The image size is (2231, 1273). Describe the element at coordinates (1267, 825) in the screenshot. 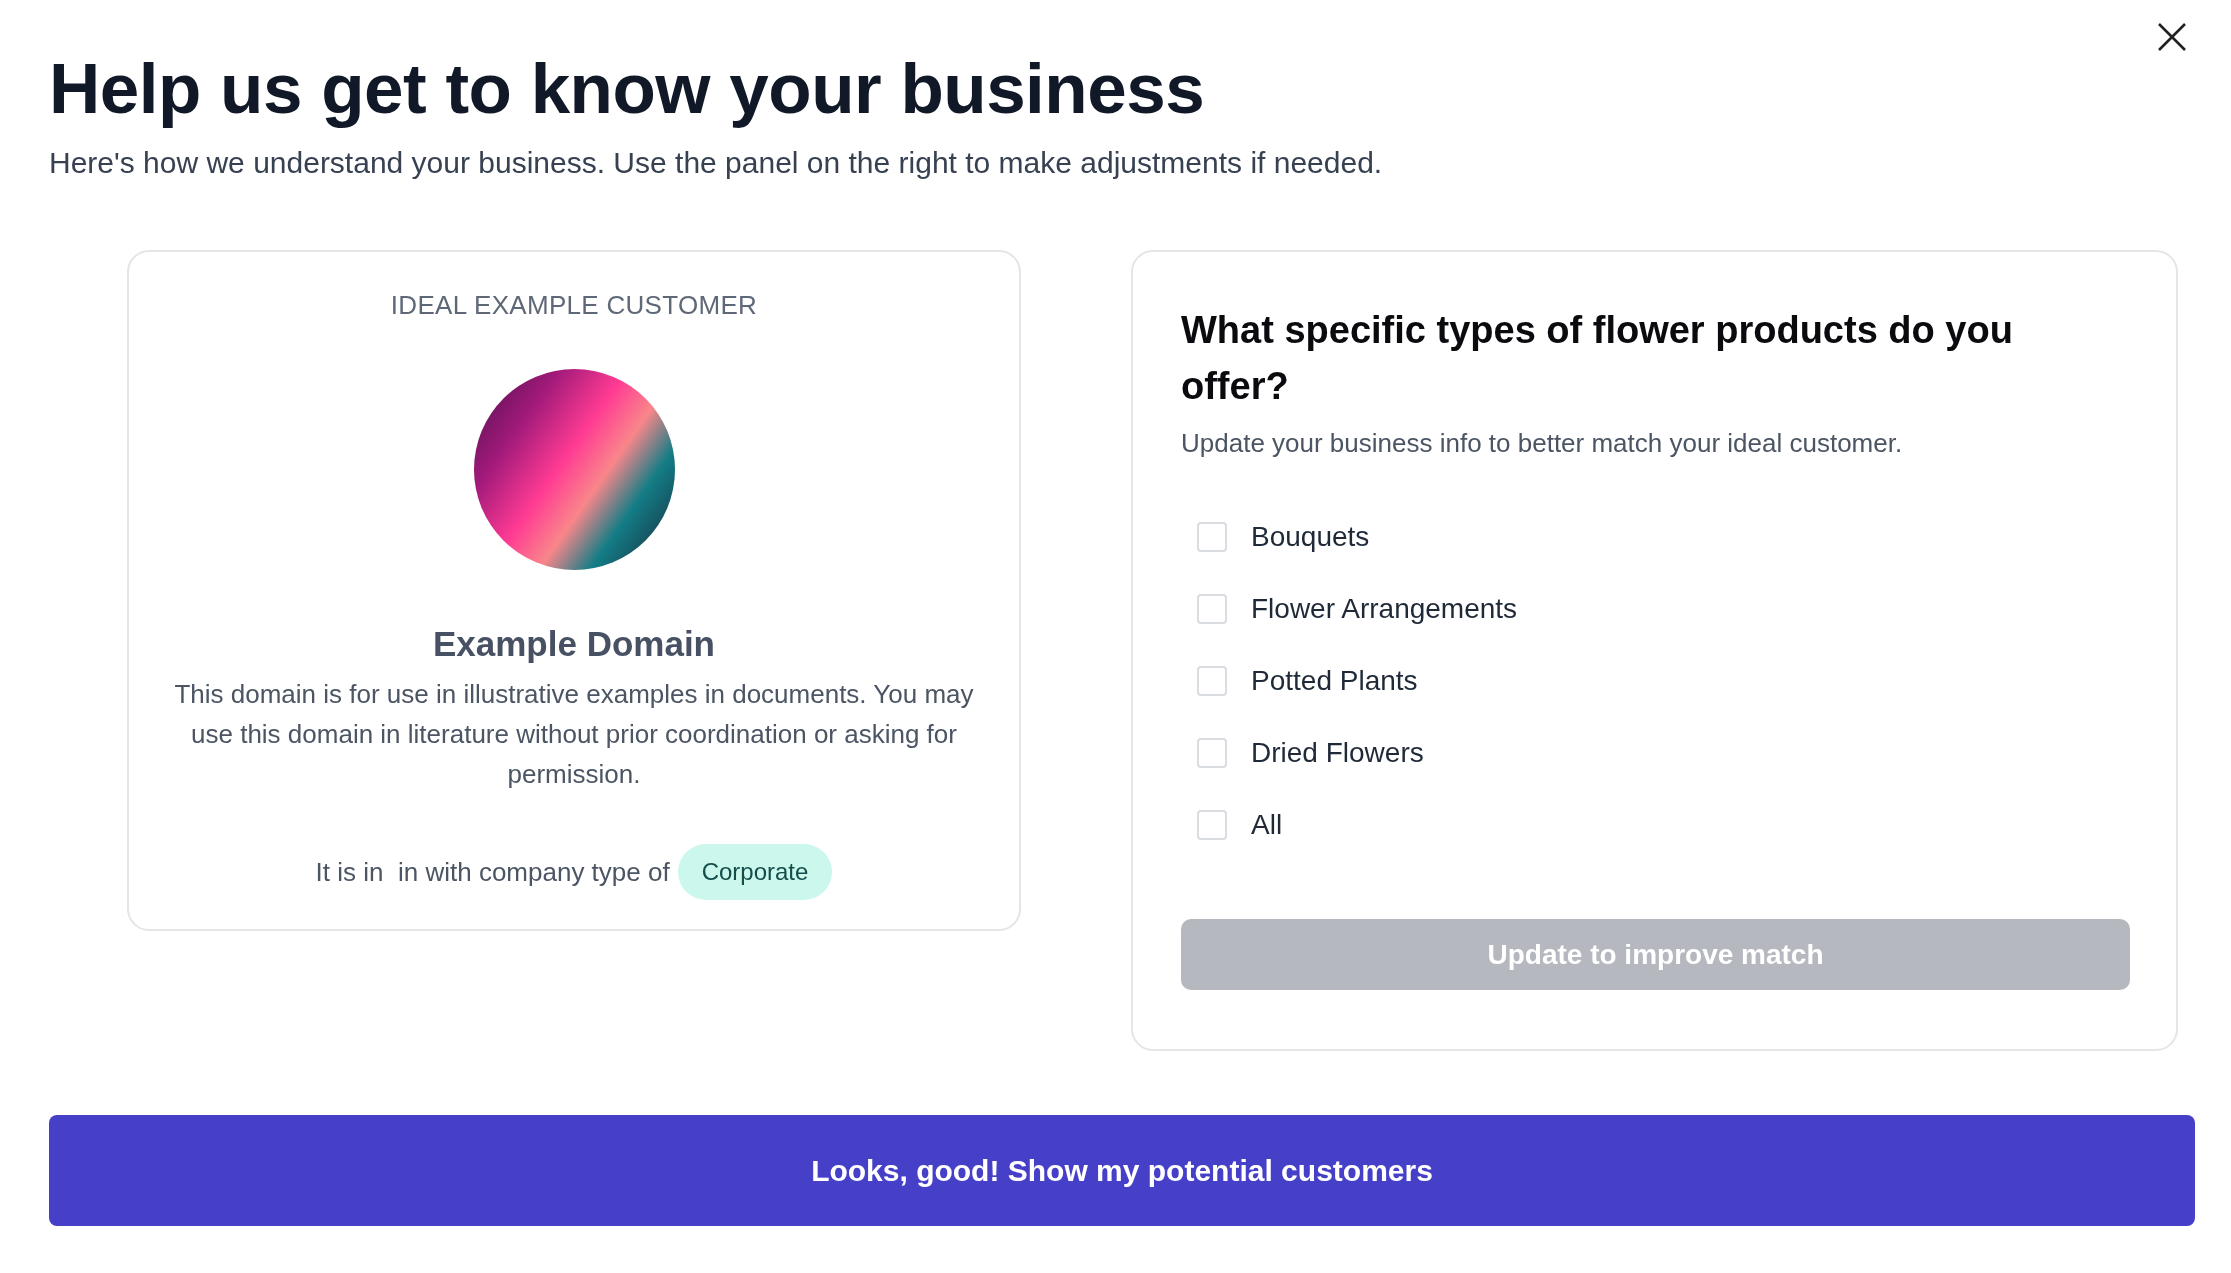

I see `option-label: All` at that location.